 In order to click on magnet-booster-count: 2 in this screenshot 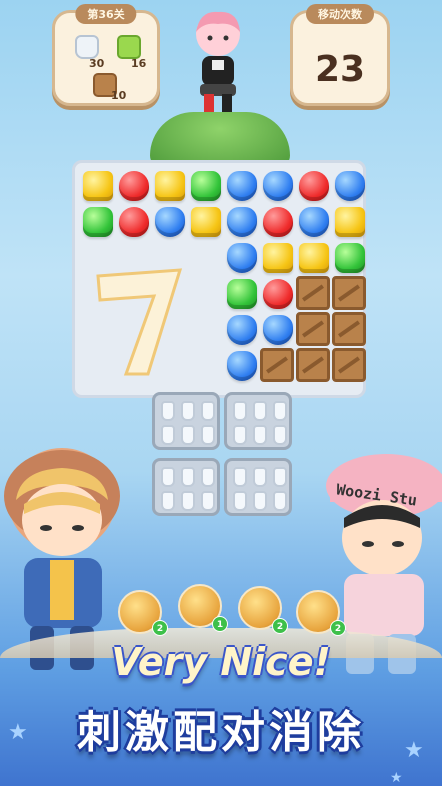, I will do `click(338, 628)`.